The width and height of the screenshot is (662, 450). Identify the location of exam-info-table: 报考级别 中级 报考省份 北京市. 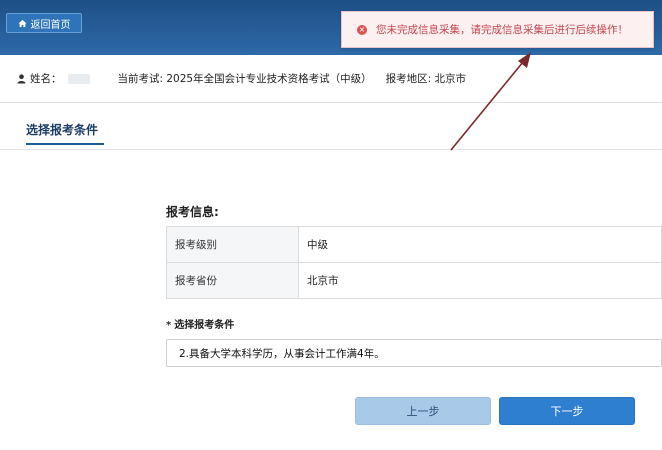
(414, 262).